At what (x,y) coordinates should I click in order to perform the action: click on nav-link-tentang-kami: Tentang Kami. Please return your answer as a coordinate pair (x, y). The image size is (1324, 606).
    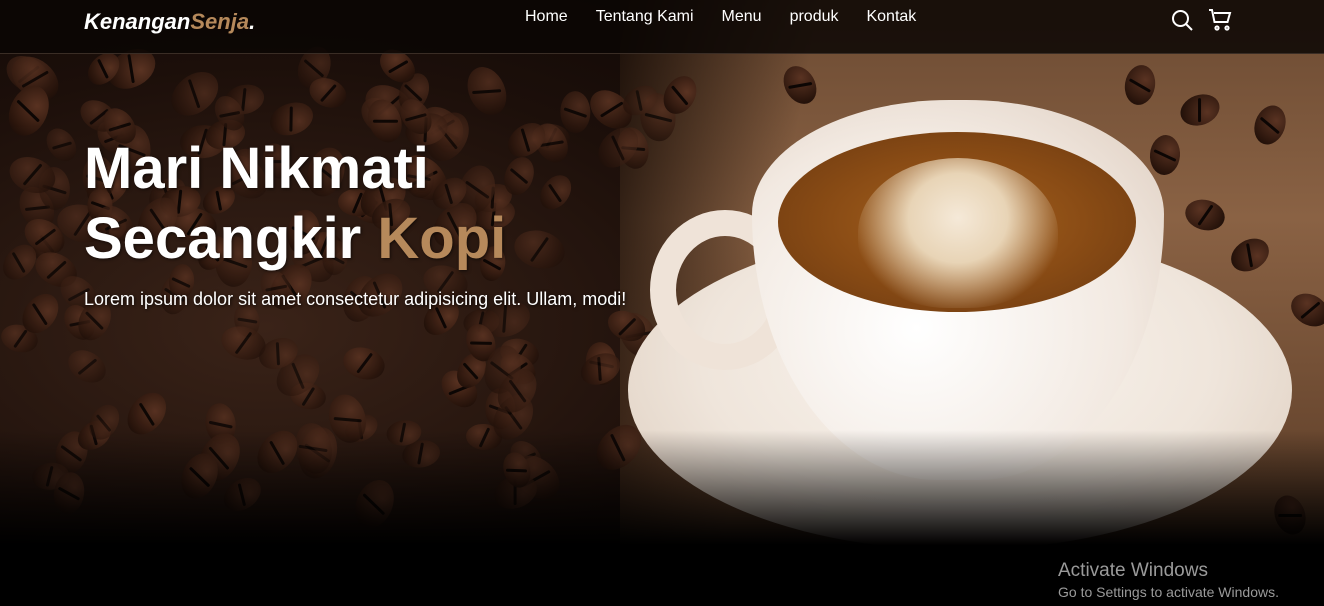
    Looking at the image, I should click on (645, 17).